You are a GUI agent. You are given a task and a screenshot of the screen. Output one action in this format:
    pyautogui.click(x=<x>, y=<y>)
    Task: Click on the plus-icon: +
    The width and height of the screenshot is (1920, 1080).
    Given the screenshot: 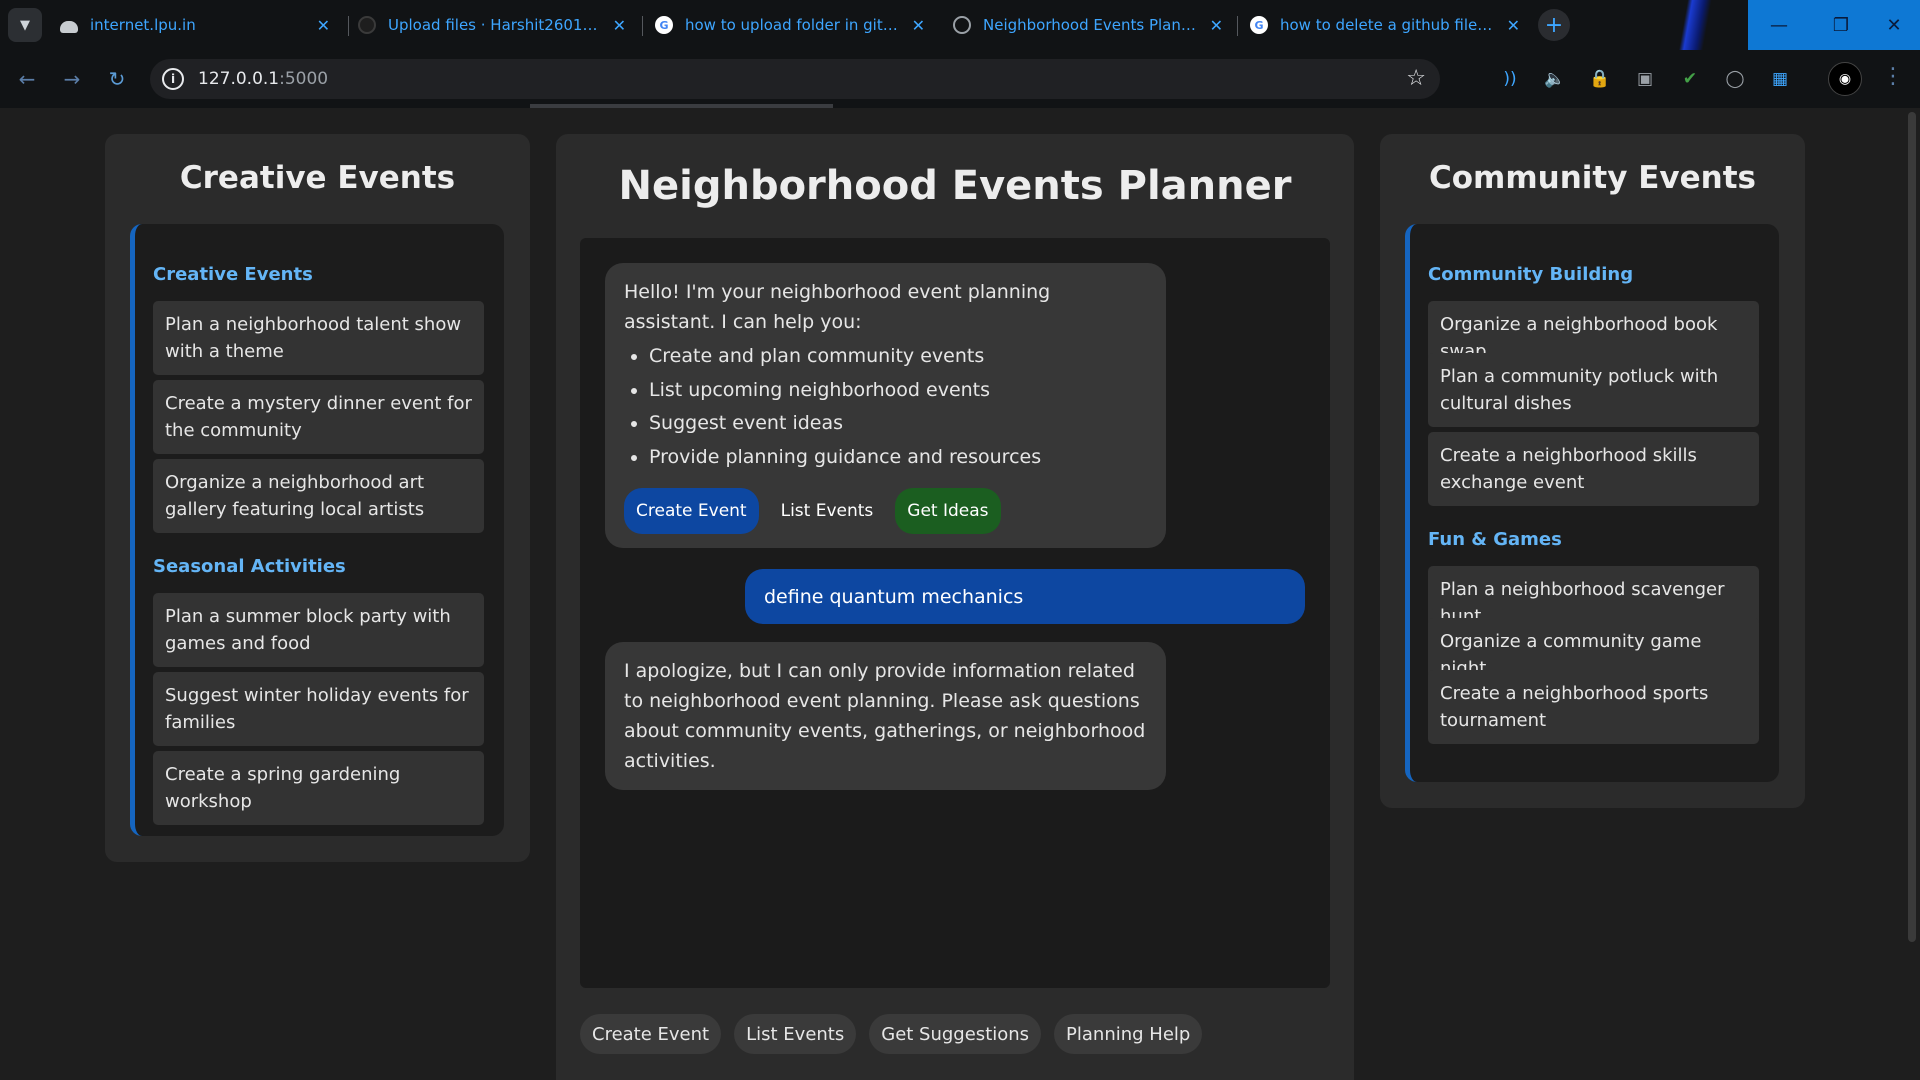 What is the action you would take?
    pyautogui.click(x=1554, y=25)
    